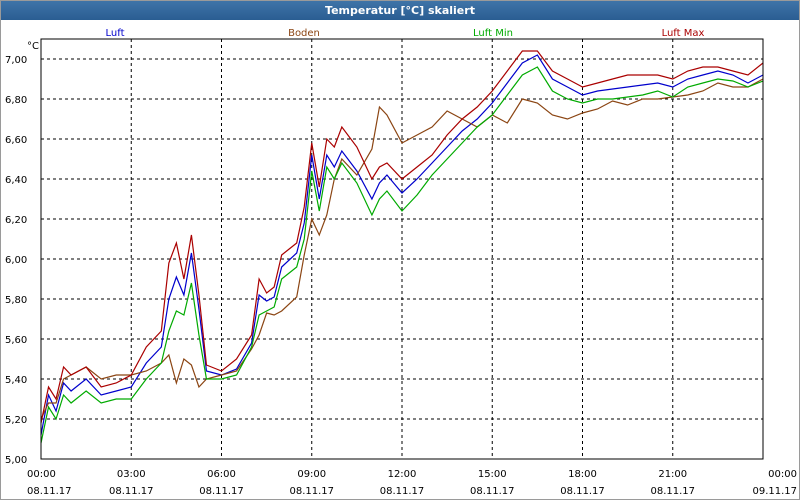 The width and height of the screenshot is (800, 500). Describe the element at coordinates (16, 460) in the screenshot. I see `y-tick-label: 5,00` at that location.